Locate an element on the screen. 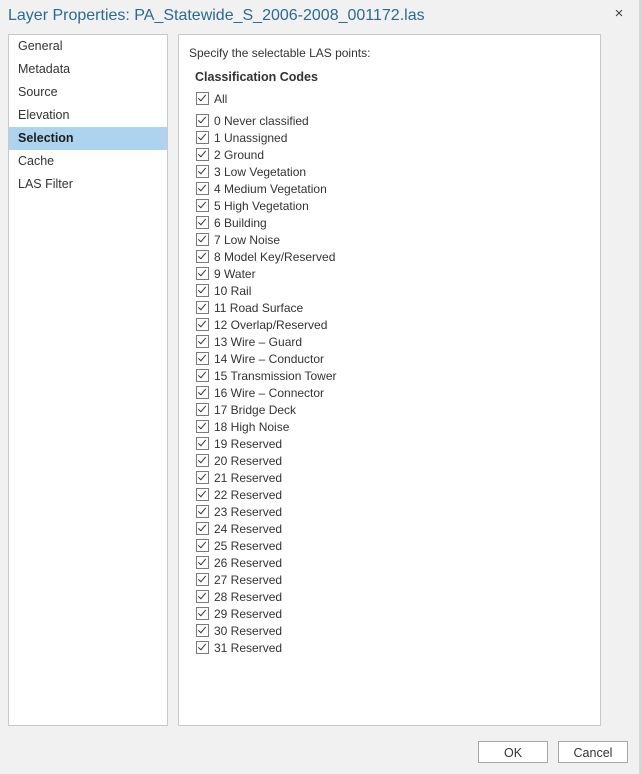 The image size is (641, 774). sidebar-item-selection: Selection is located at coordinates (88, 138).